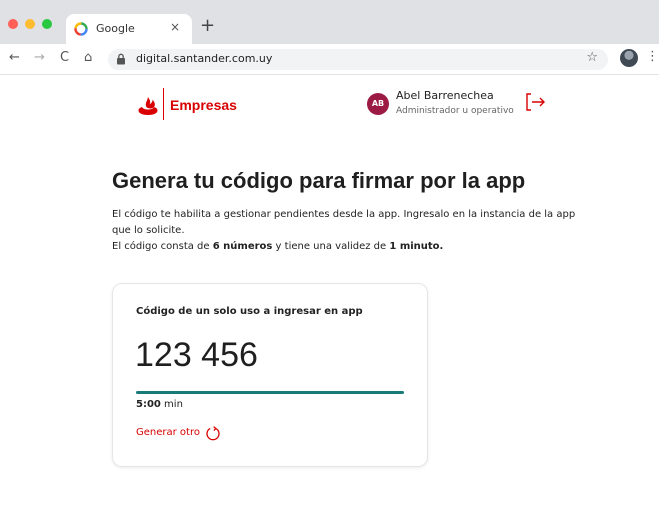  I want to click on maximize-window-button, so click(47, 24).